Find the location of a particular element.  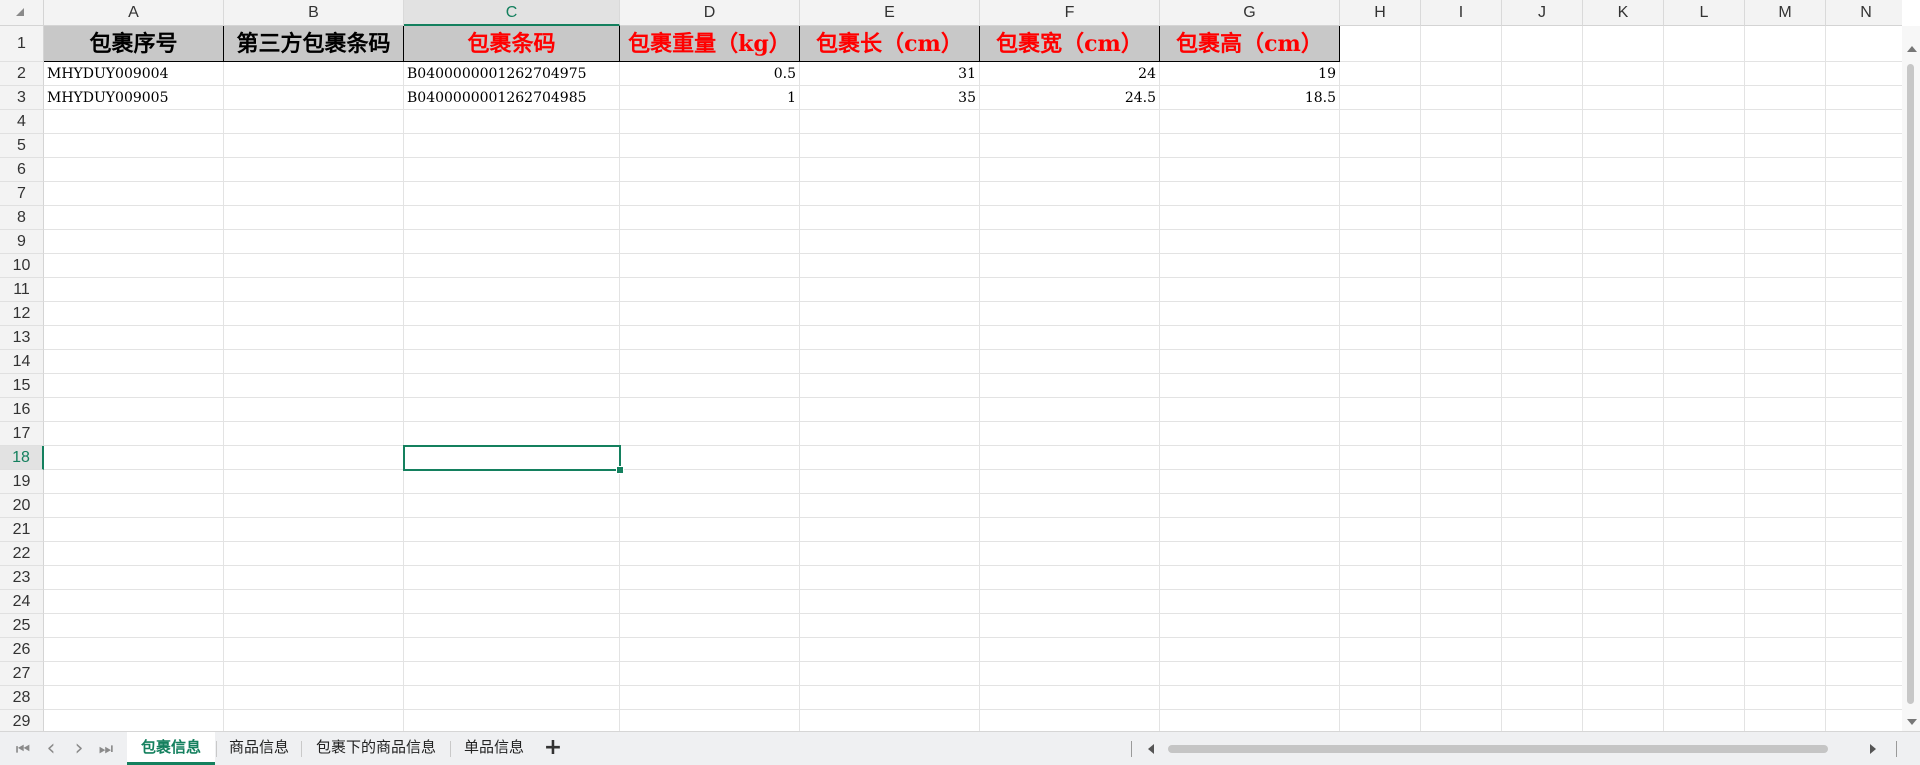

column-header-j: J is located at coordinates (1542, 13).